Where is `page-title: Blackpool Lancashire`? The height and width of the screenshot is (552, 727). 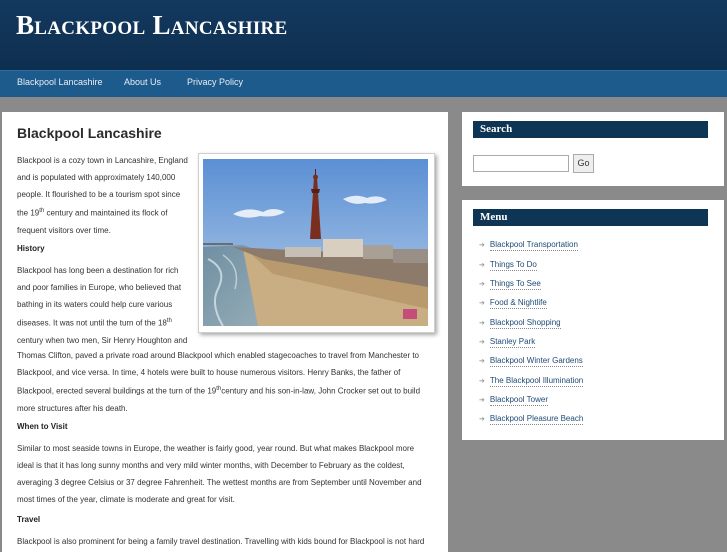 page-title: Blackpool Lancashire is located at coordinates (89, 133).